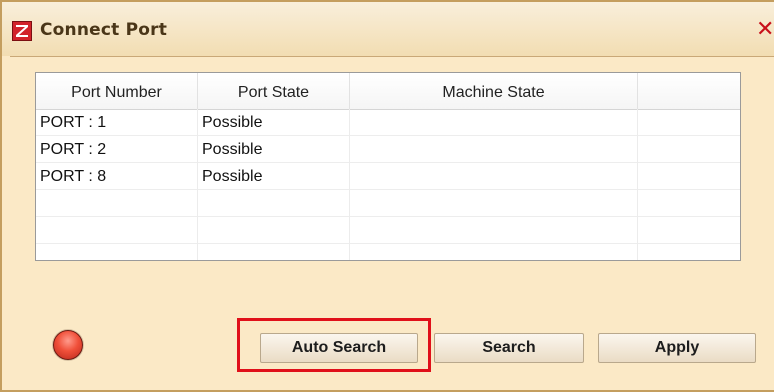  What do you see at coordinates (117, 91) in the screenshot?
I see `column-header-port-number: Port Number` at bounding box center [117, 91].